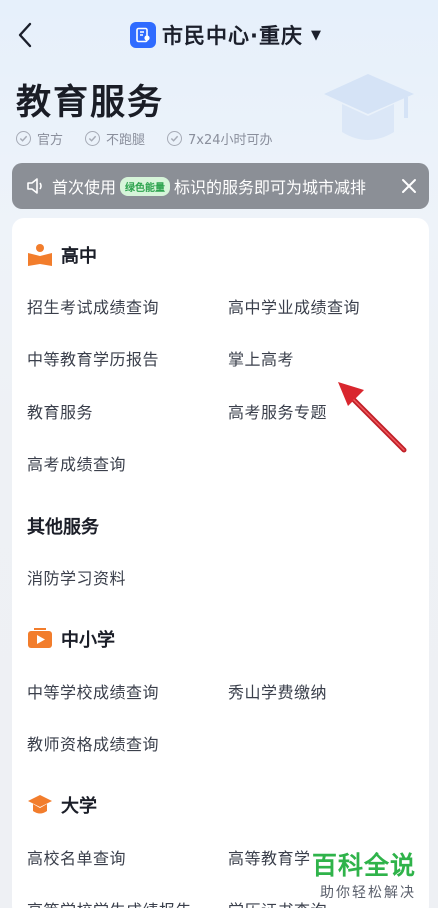  What do you see at coordinates (40, 638) in the screenshot?
I see `video-play-icon` at bounding box center [40, 638].